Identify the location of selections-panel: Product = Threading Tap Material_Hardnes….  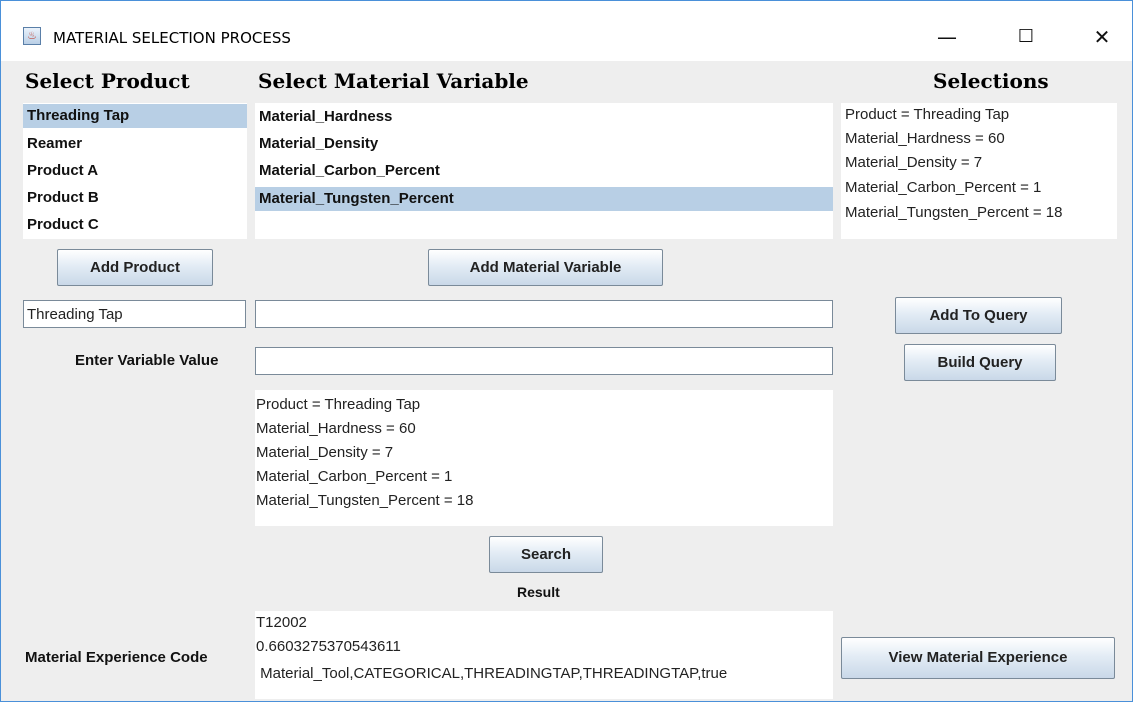
(979, 171).